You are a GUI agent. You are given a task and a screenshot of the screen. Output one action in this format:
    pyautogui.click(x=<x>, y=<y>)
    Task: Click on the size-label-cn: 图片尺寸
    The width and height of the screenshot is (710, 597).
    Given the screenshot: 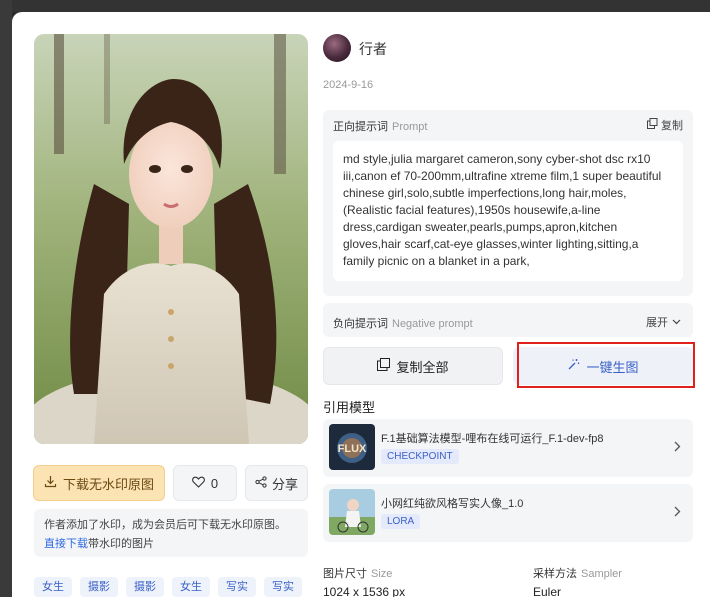 What is the action you would take?
    pyautogui.click(x=345, y=574)
    